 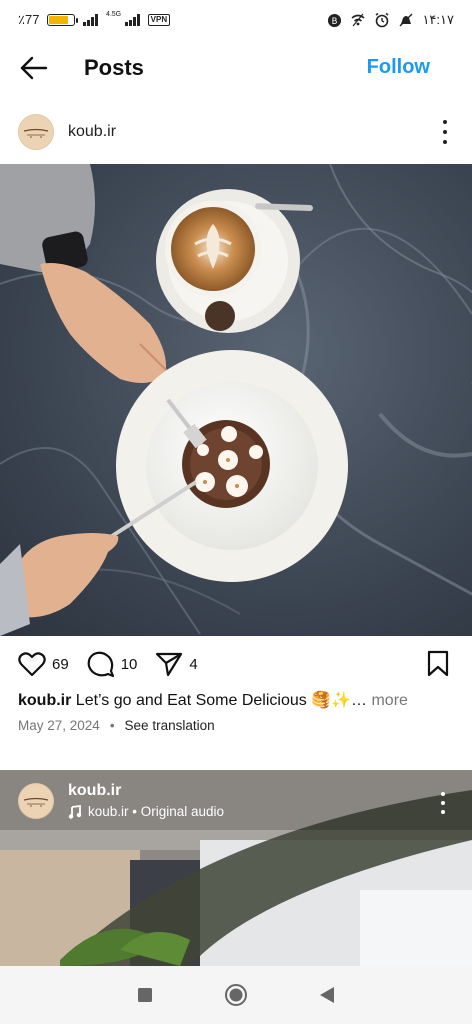 I want to click on back-button, so click(x=34, y=68).